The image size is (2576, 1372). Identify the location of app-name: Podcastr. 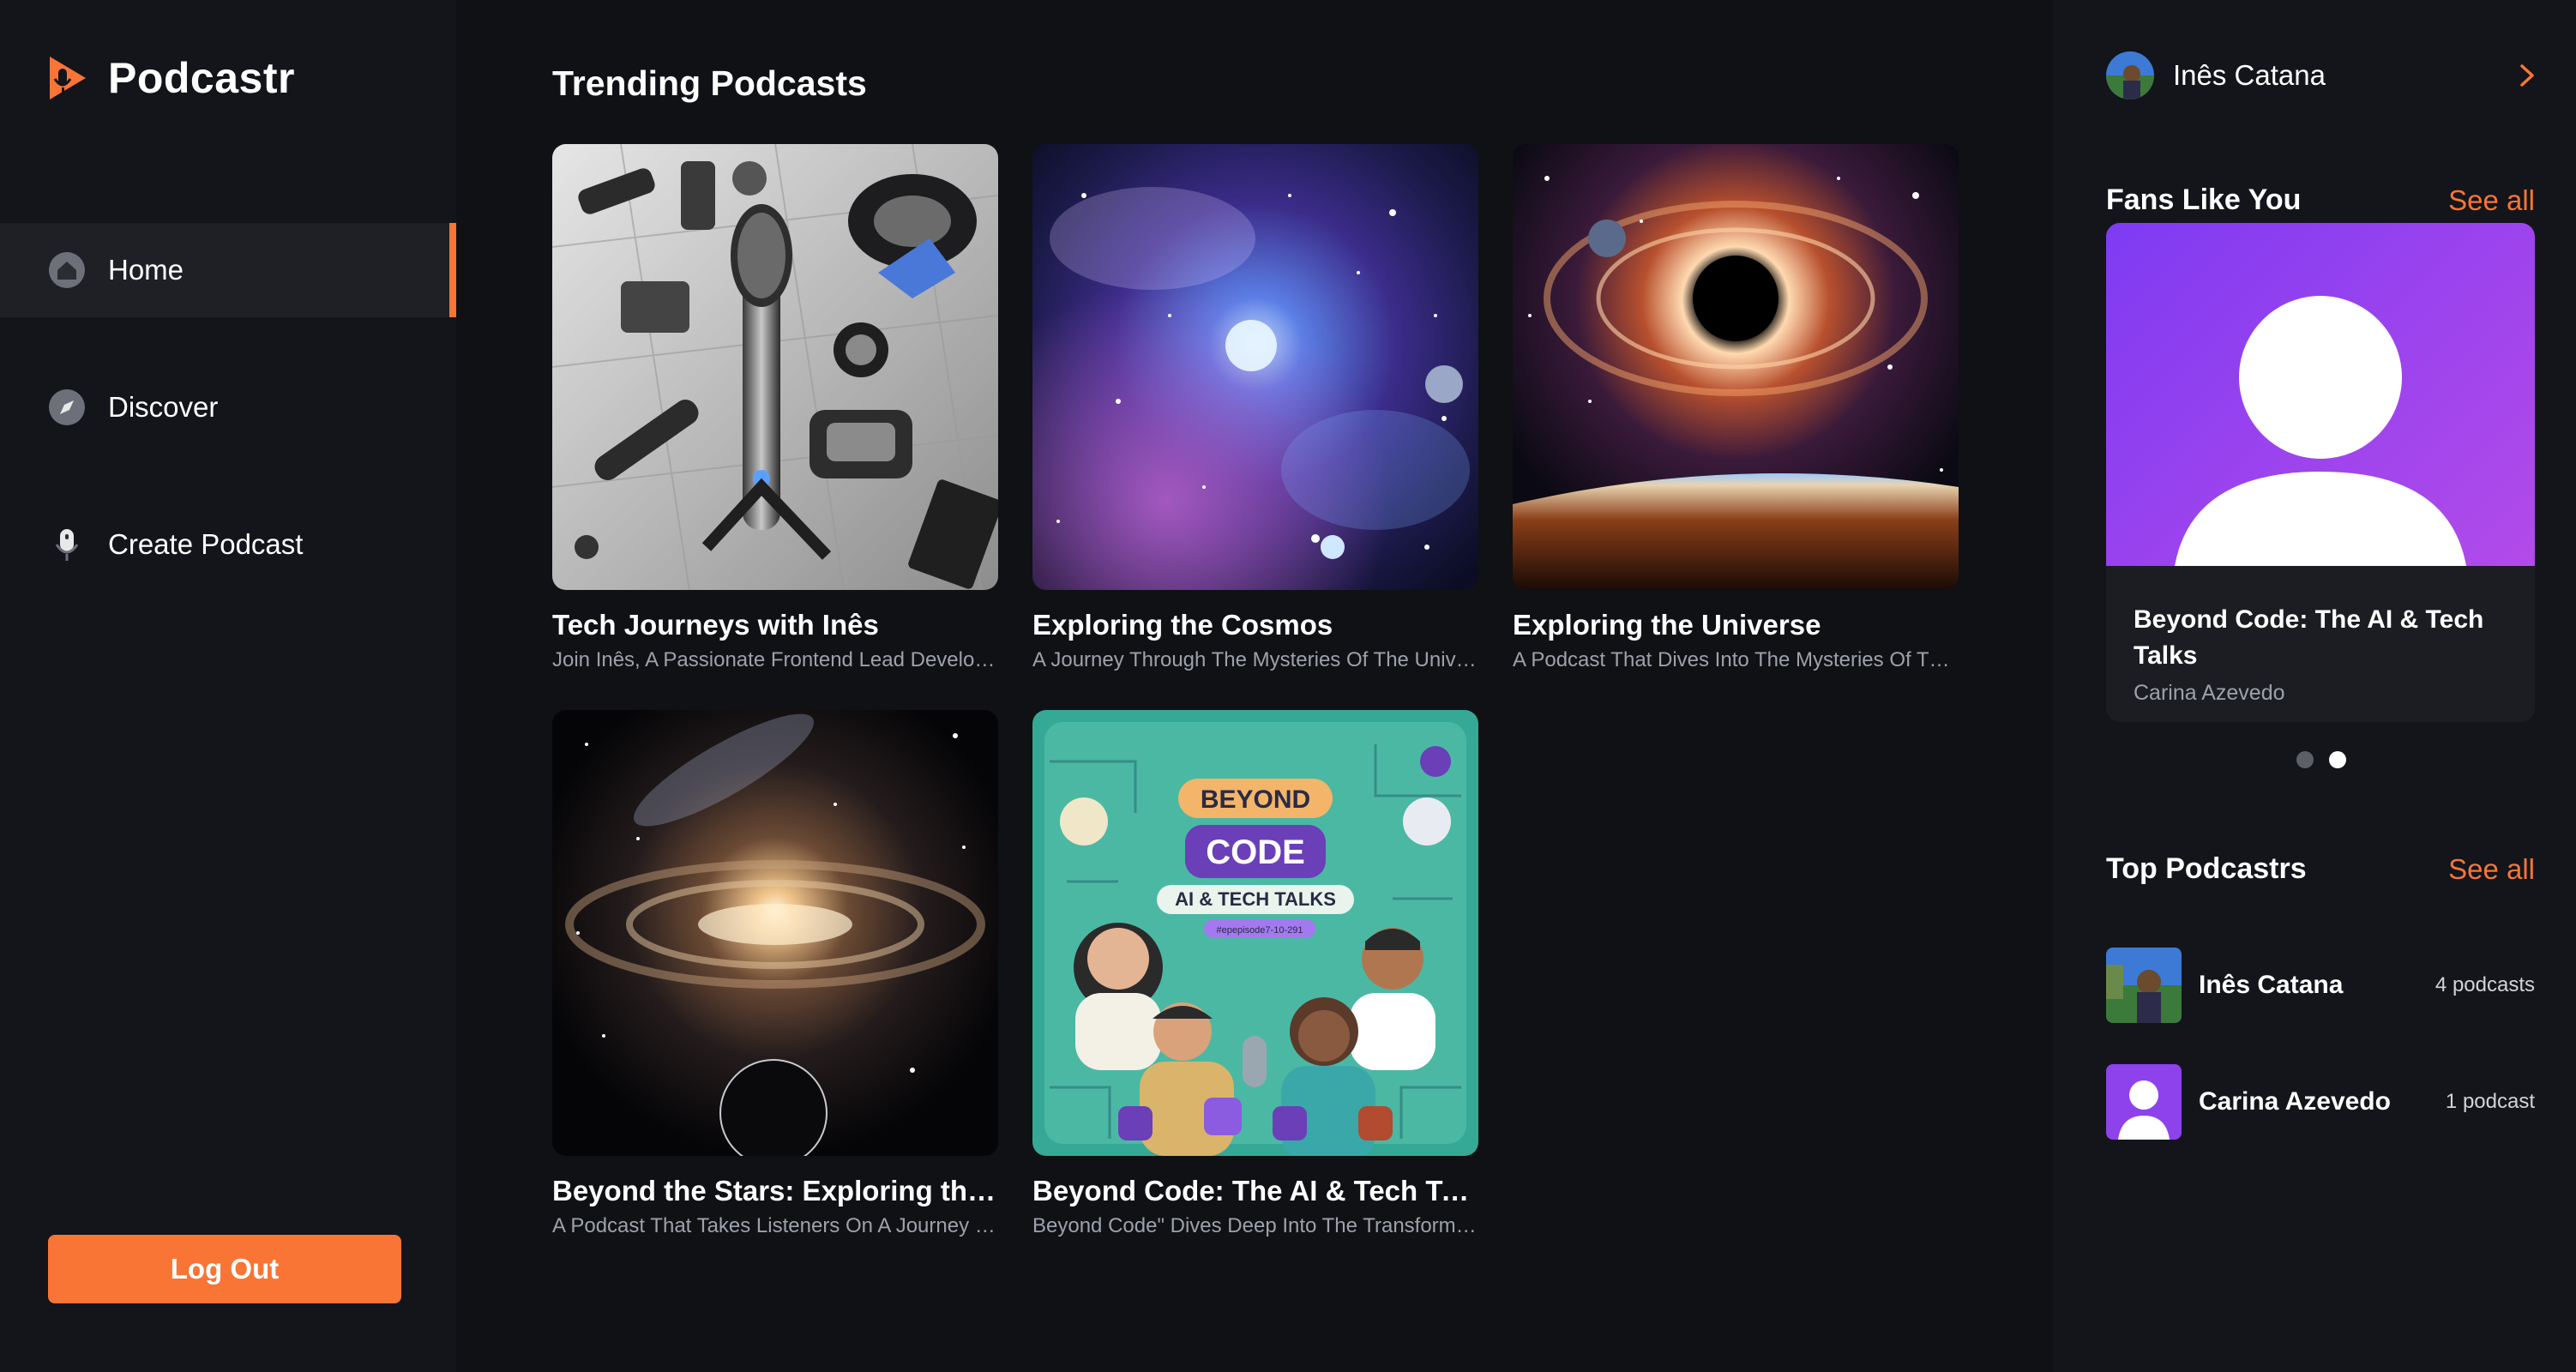
(201, 78).